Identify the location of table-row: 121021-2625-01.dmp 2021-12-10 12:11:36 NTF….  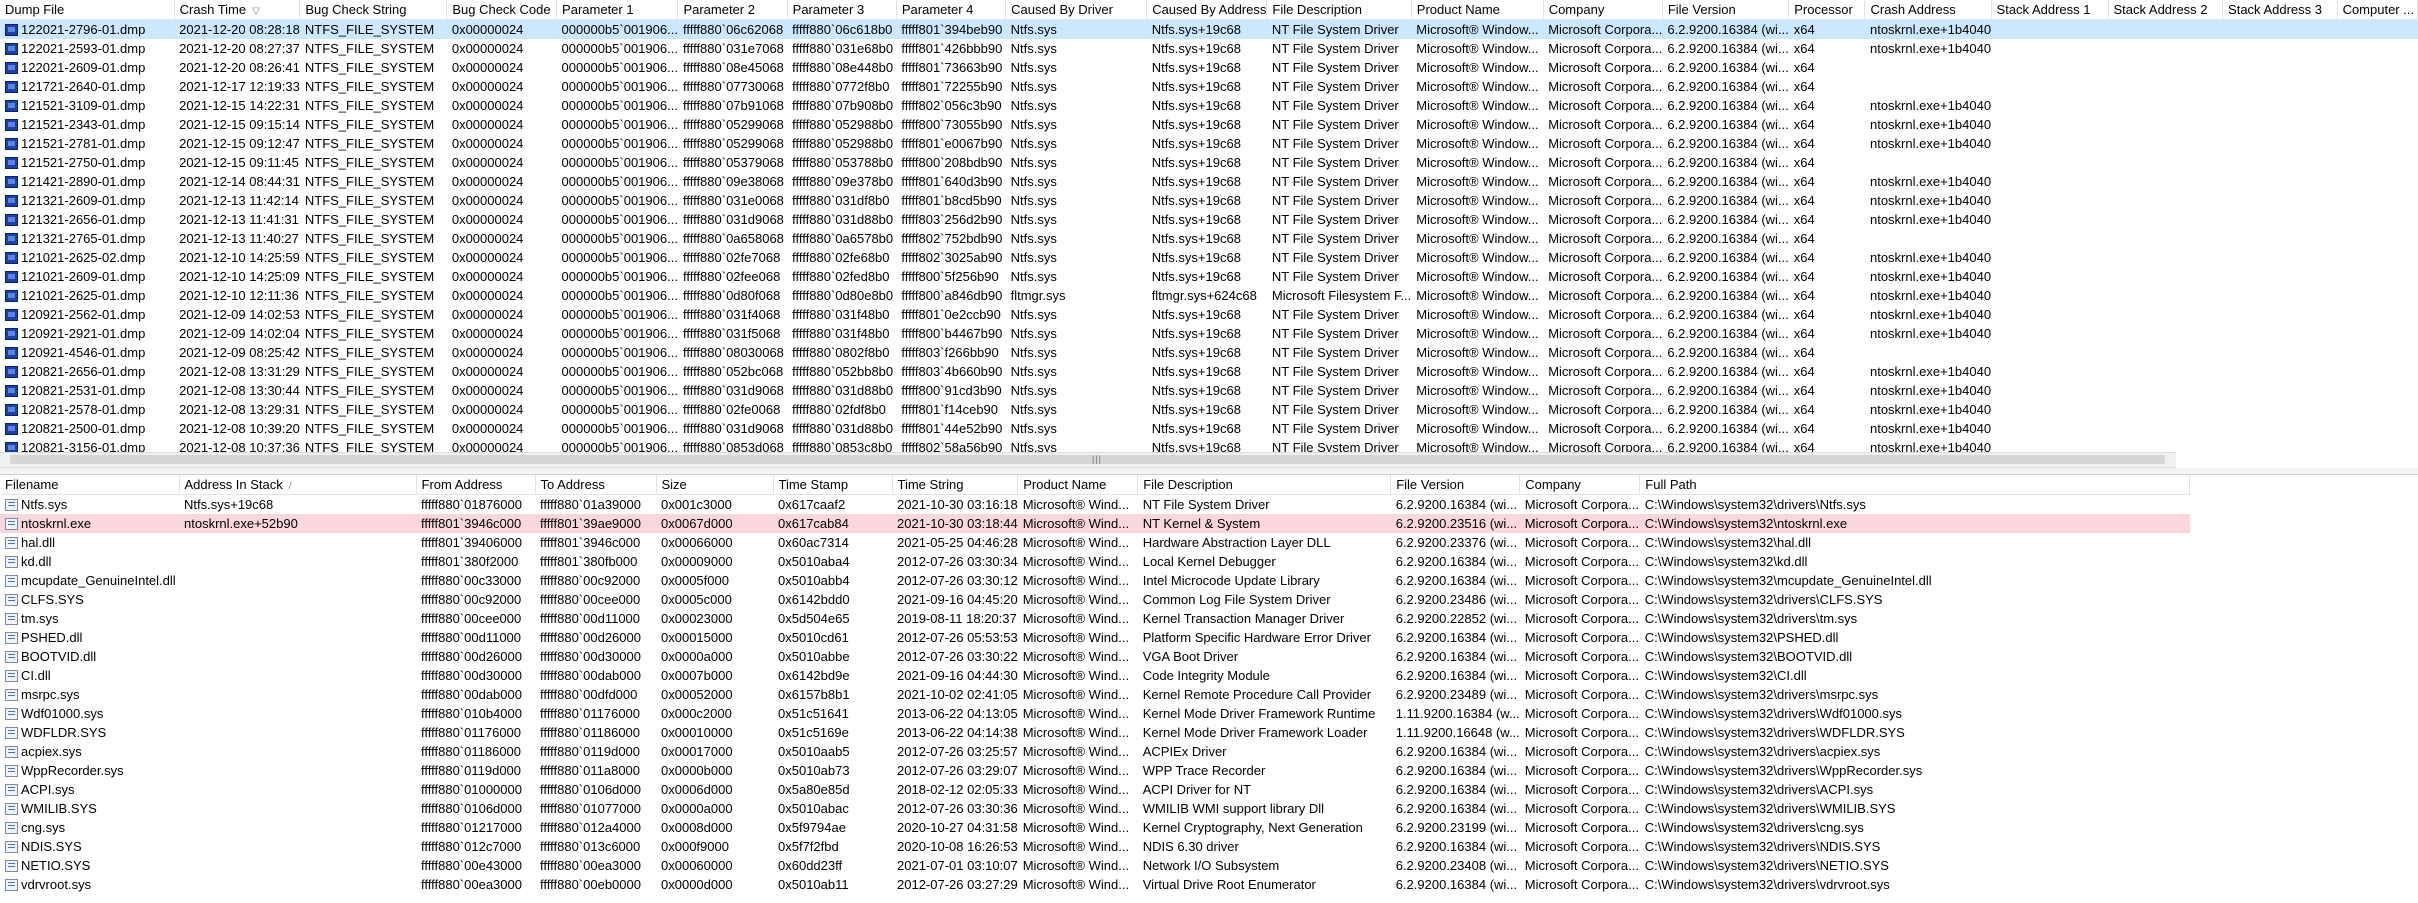
(1209, 295).